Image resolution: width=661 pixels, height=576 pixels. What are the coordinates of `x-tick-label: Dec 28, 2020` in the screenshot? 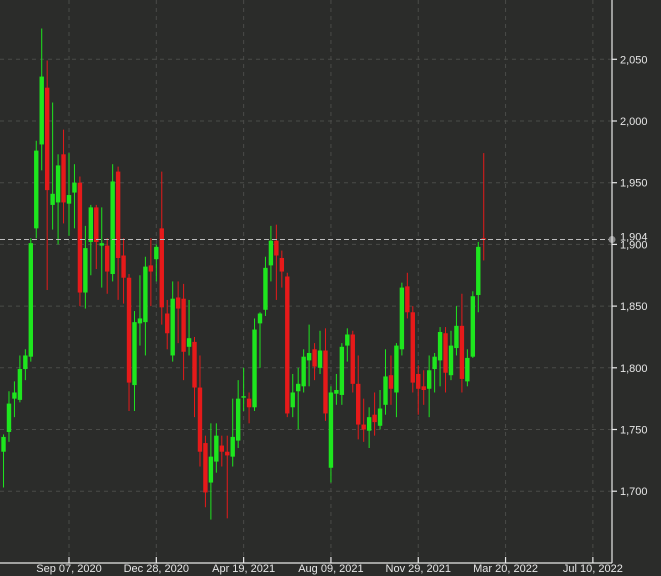 It's located at (156, 569).